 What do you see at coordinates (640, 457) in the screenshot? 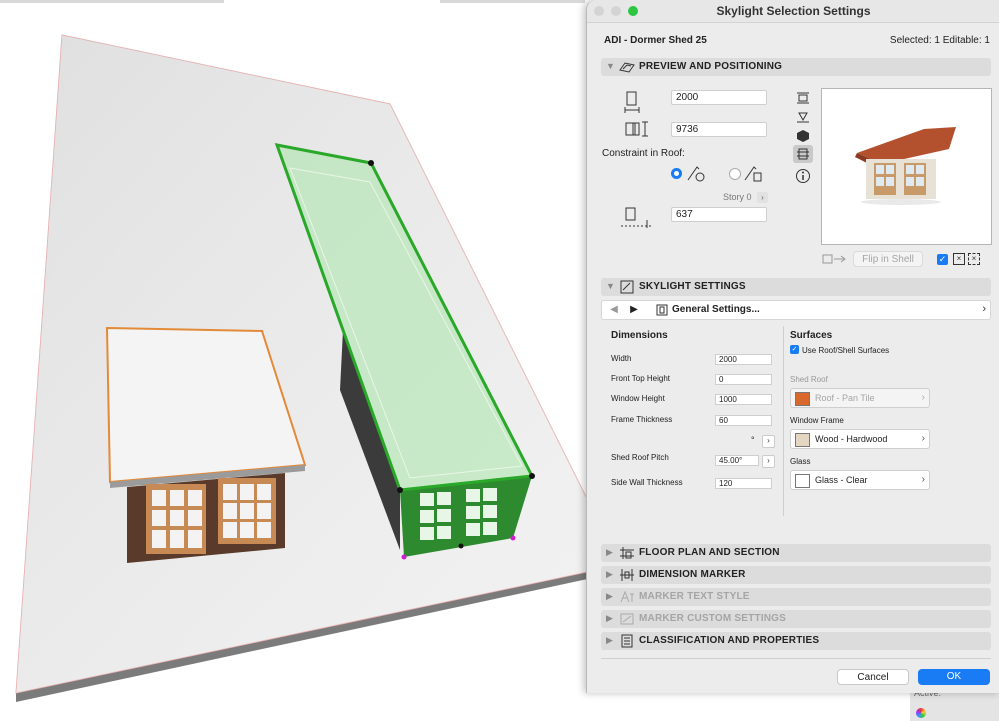
I see `dimension-label: Shed Roof Pitch` at bounding box center [640, 457].